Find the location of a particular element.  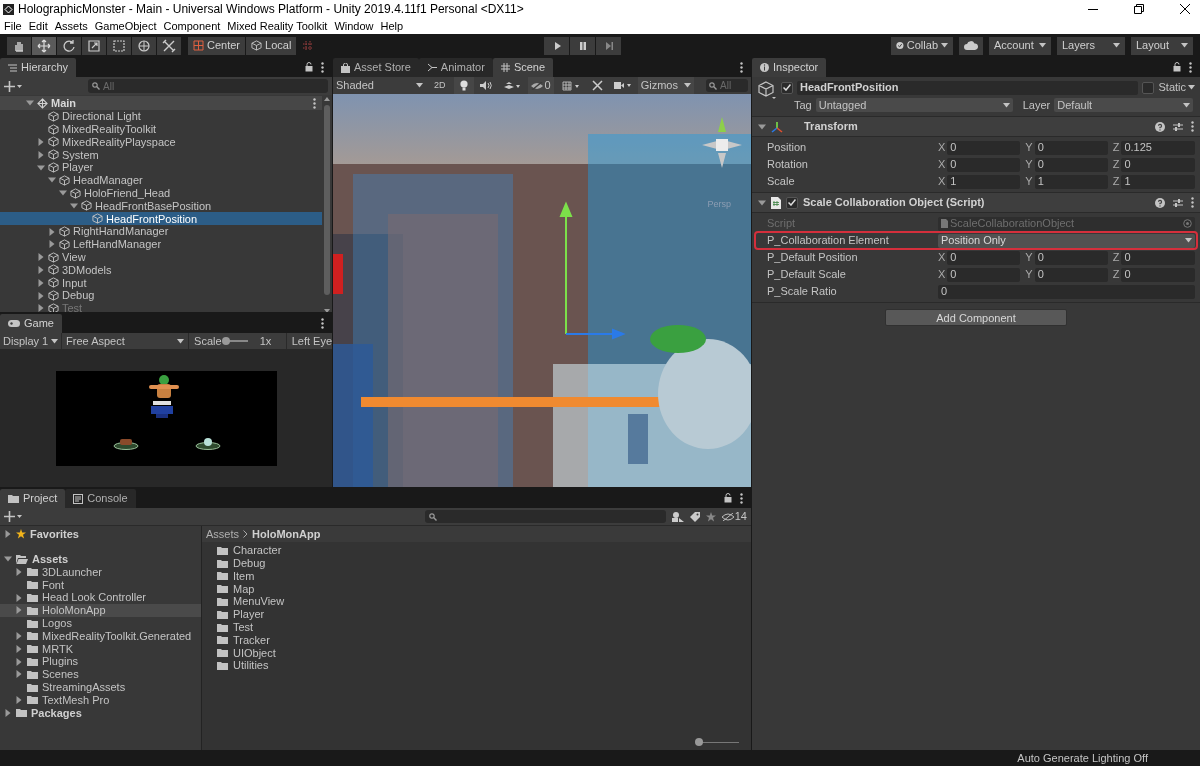

tag-icon is located at coordinates (694, 516).